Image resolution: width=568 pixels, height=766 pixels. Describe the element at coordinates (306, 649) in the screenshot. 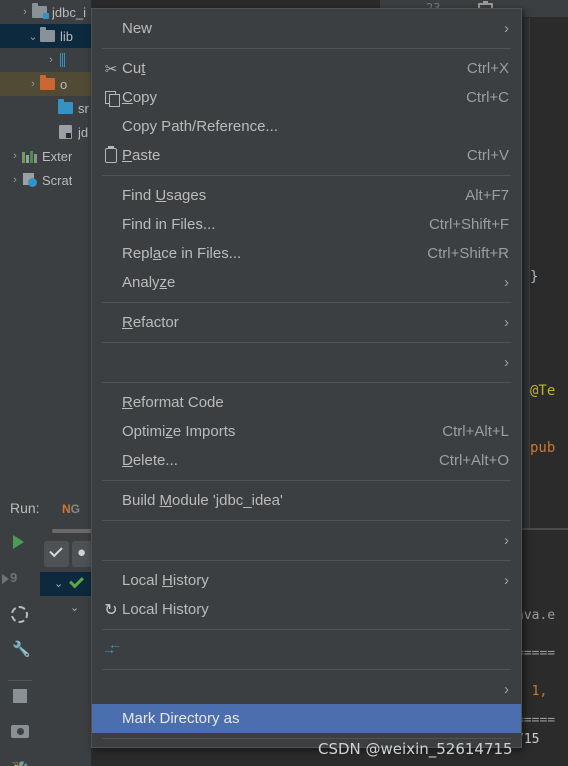

I see `menu-item-compare-with` at that location.